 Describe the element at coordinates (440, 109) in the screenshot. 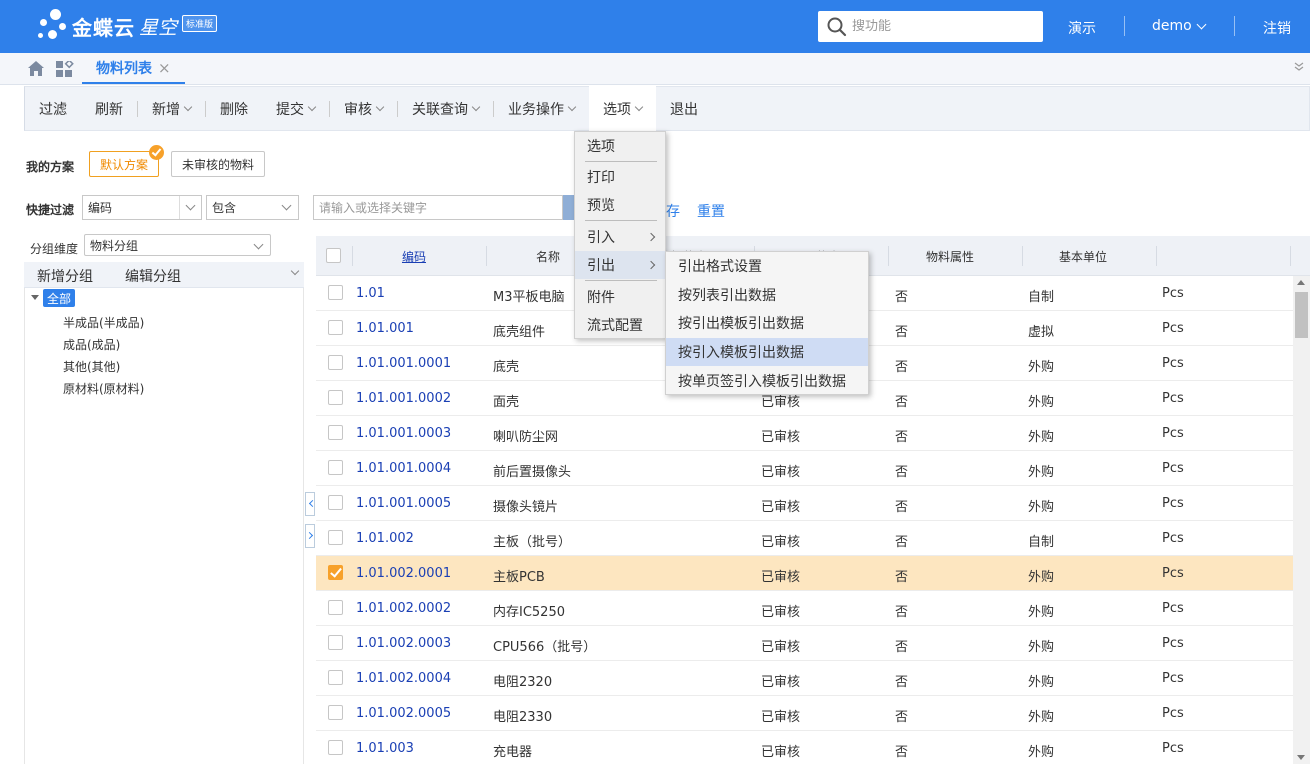

I see `toolbar-label: 关联查询` at that location.